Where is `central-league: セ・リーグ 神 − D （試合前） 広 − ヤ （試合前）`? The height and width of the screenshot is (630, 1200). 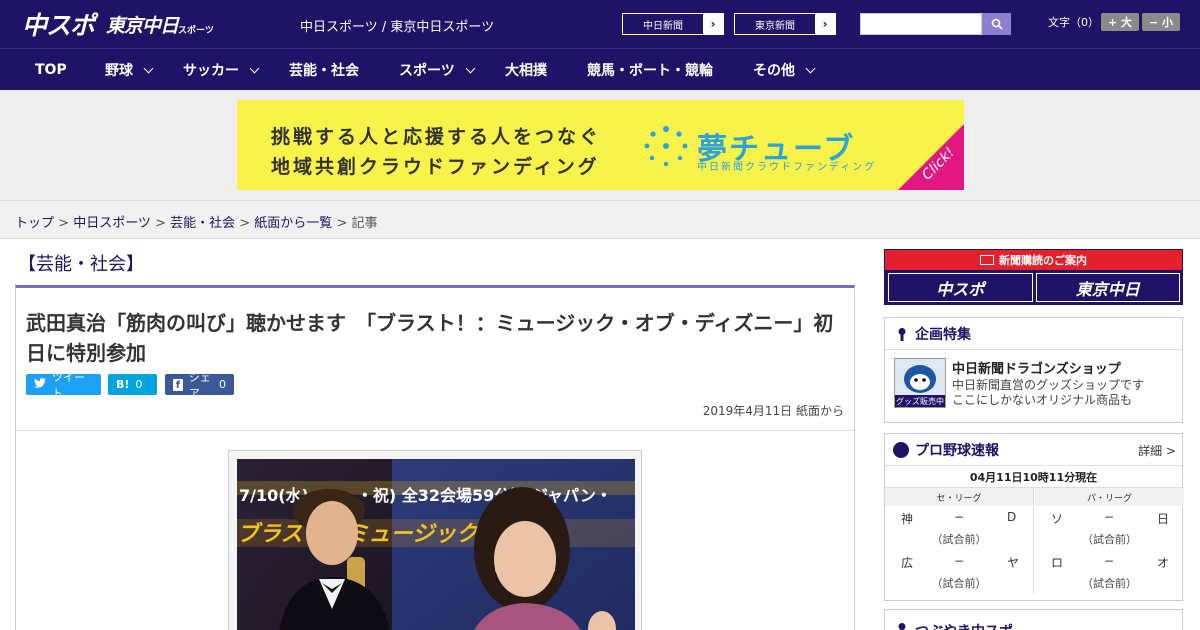
central-league: セ・リーグ 神 − D （試合前） 広 − ヤ （試合前） is located at coordinates (959, 541).